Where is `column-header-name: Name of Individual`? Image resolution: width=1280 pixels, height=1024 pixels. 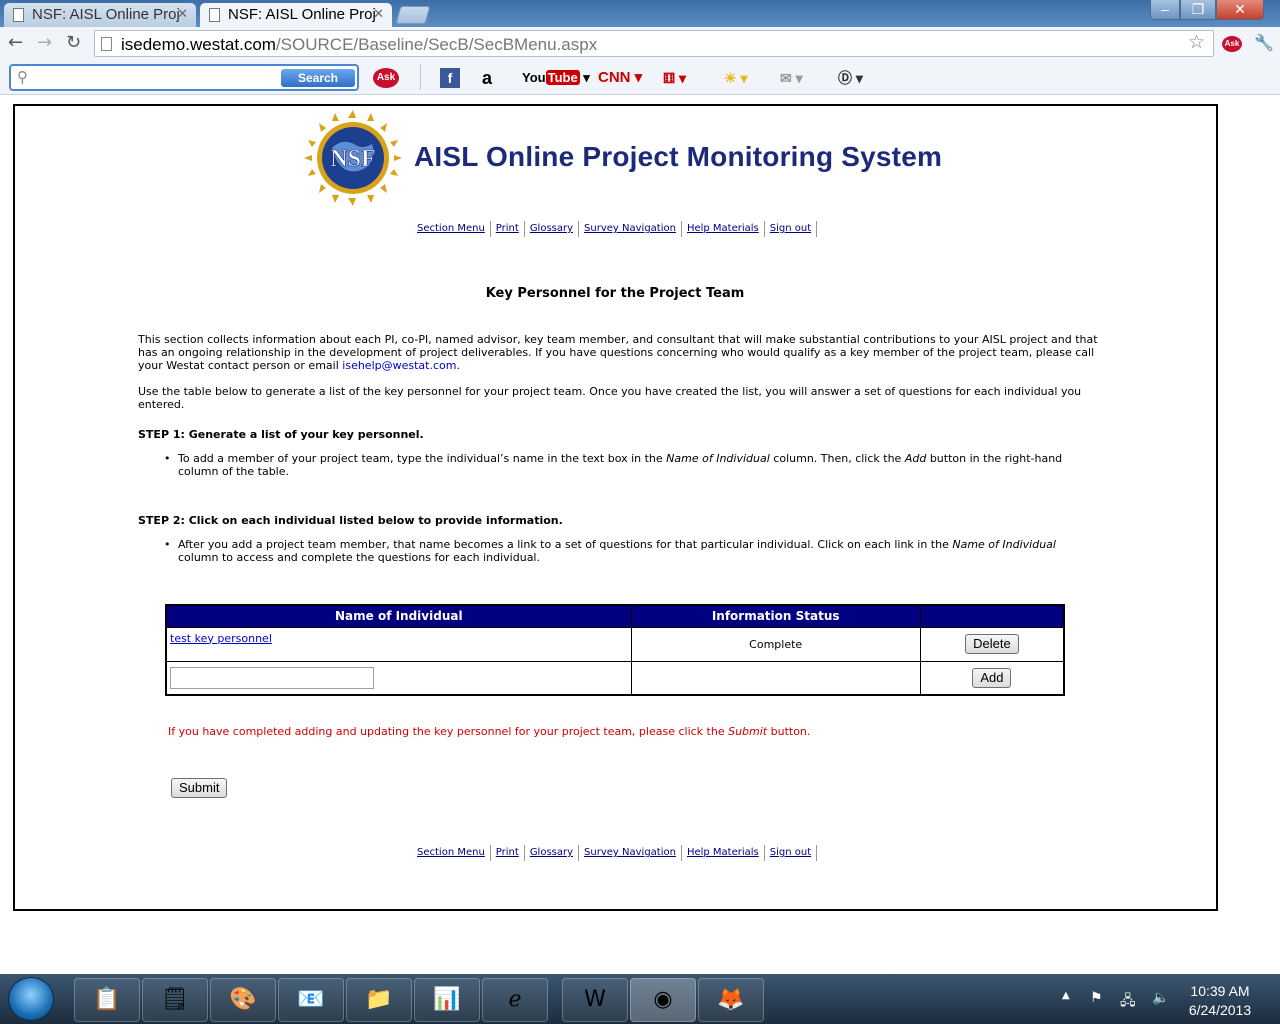
column-header-name: Name of Individual is located at coordinates (398, 616).